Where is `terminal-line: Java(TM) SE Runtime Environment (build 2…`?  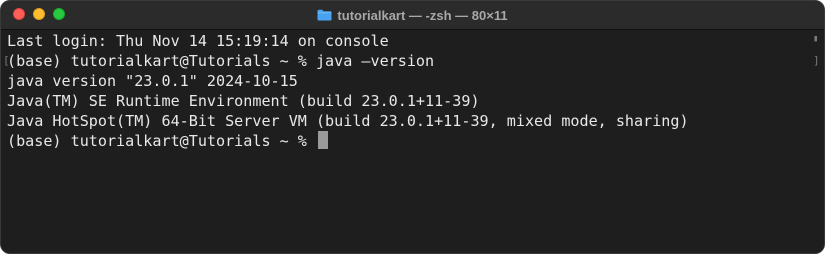
terminal-line: Java(TM) SE Runtime Environment (build 2… is located at coordinates (243, 101).